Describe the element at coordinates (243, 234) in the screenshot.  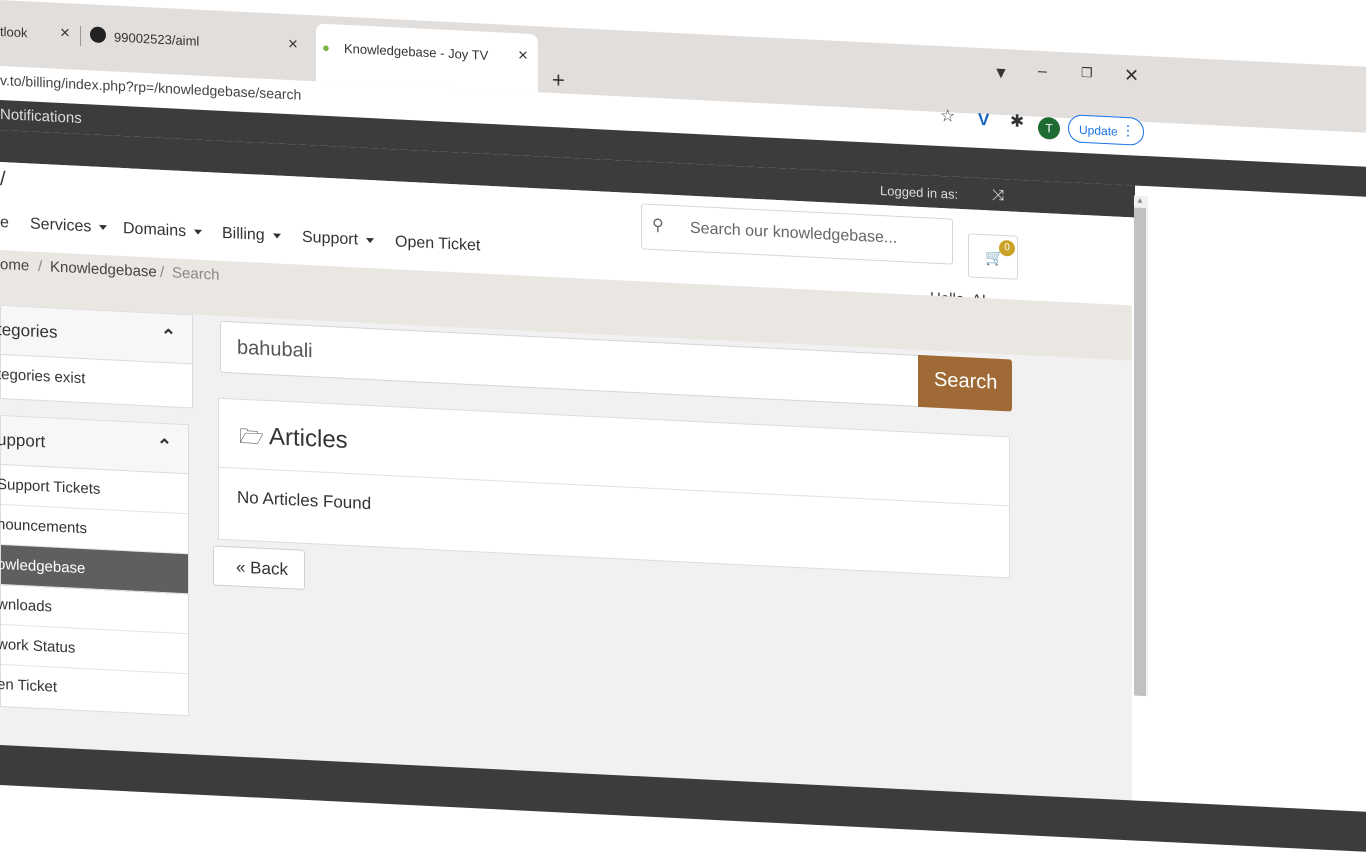
I see `nav-label: Billing` at that location.